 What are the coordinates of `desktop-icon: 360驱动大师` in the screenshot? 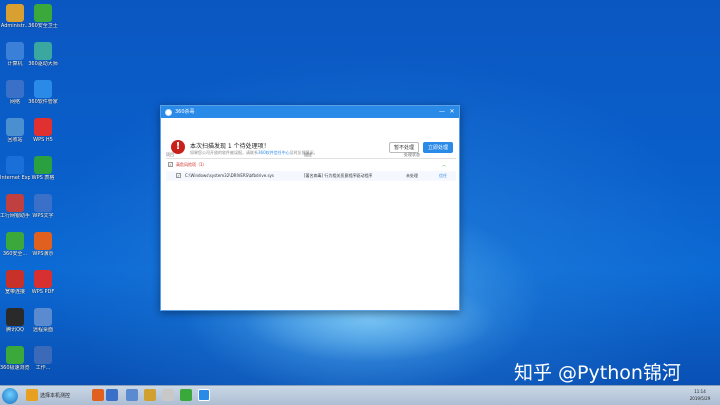 It's located at (43, 54).